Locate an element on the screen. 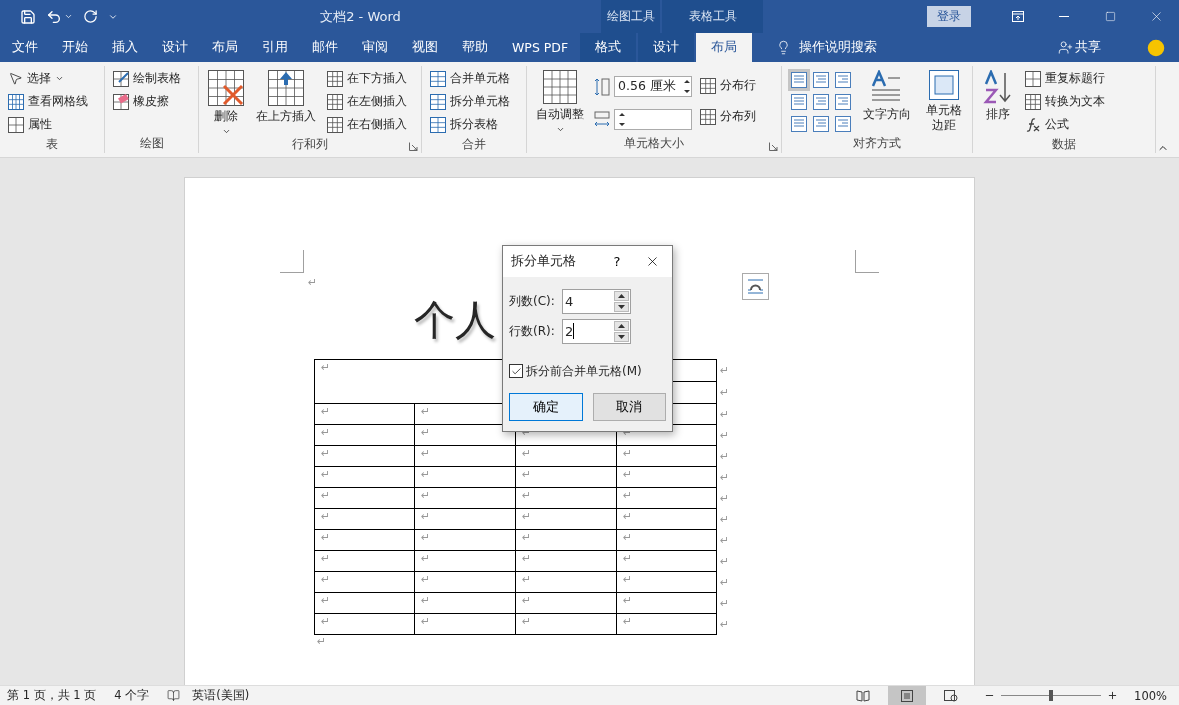  ribbon-button: 转换为文本 is located at coordinates (1065, 101).